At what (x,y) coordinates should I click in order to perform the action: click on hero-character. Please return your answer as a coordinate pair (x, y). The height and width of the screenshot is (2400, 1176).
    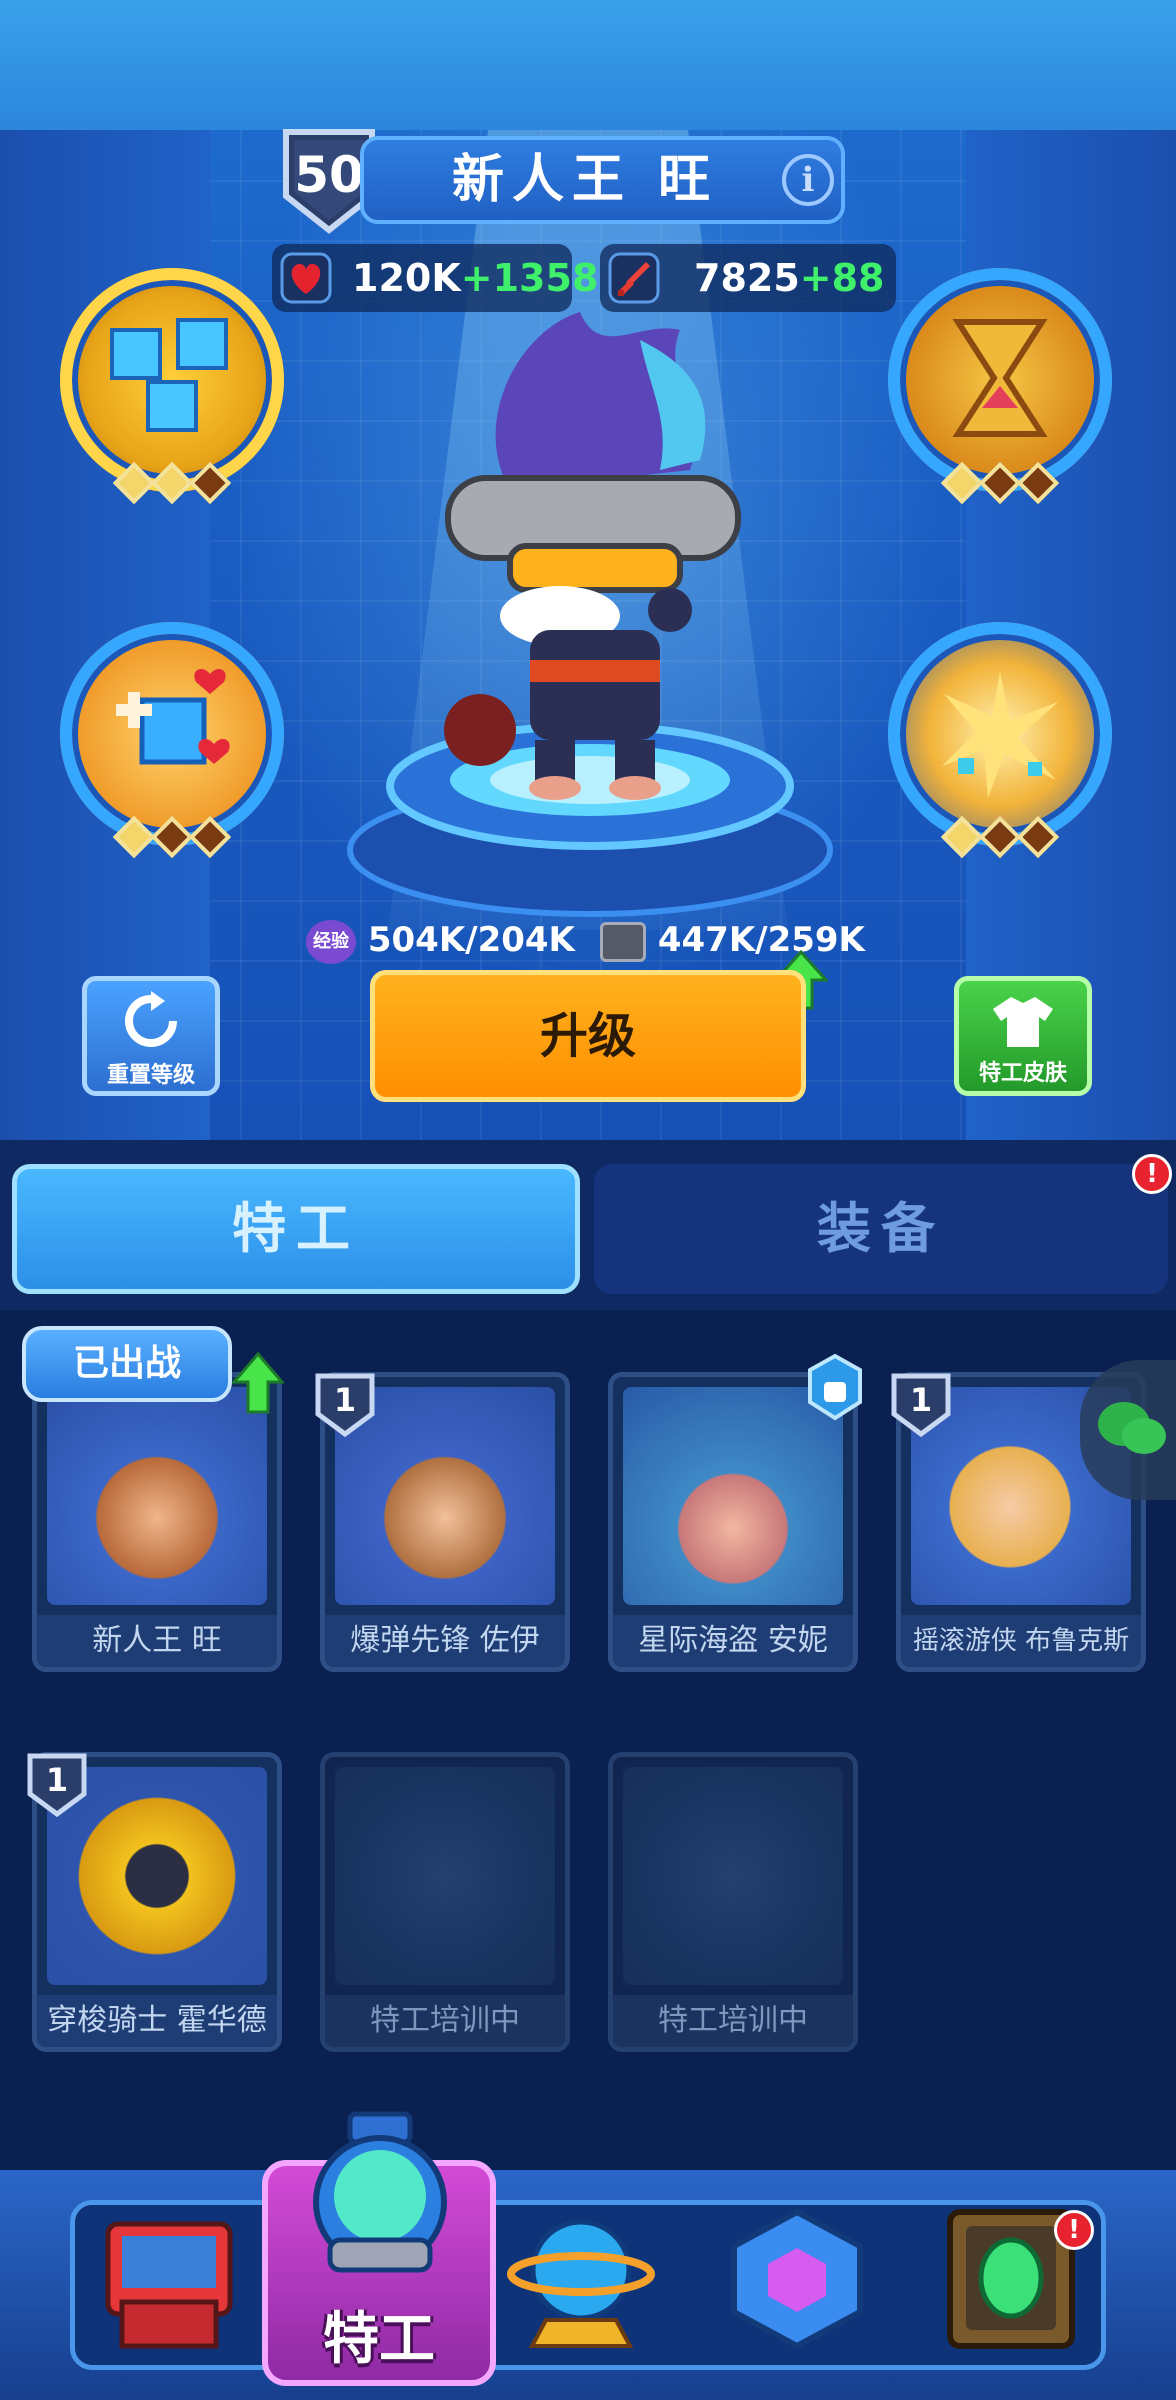
    Looking at the image, I should click on (592, 556).